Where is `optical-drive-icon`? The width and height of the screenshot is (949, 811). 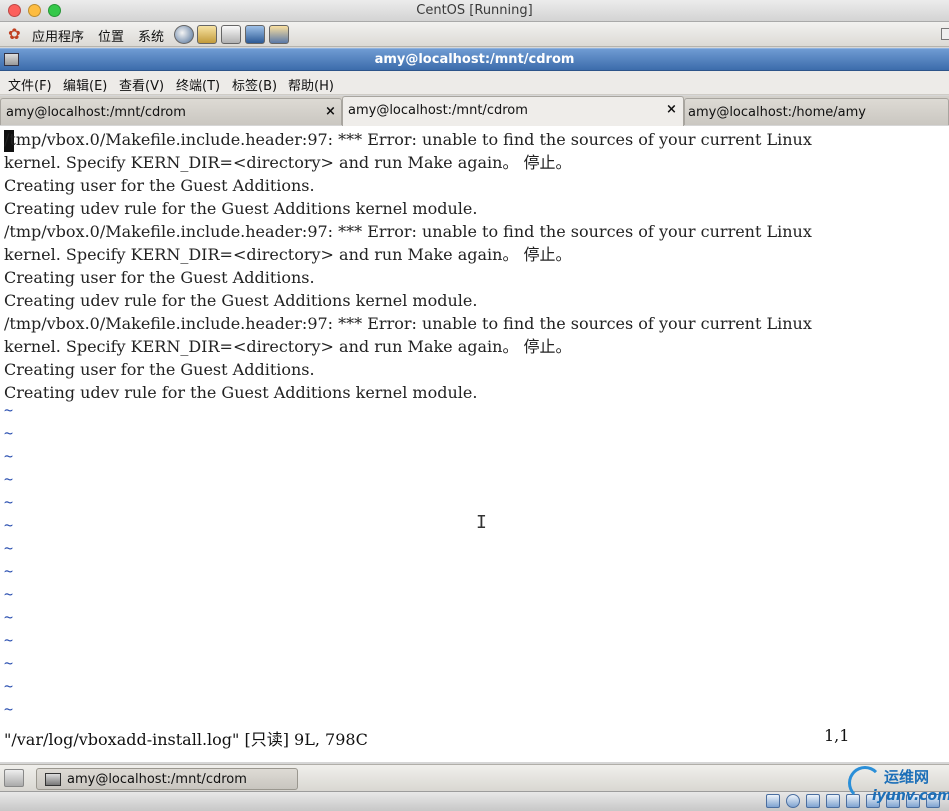 optical-drive-icon is located at coordinates (793, 801).